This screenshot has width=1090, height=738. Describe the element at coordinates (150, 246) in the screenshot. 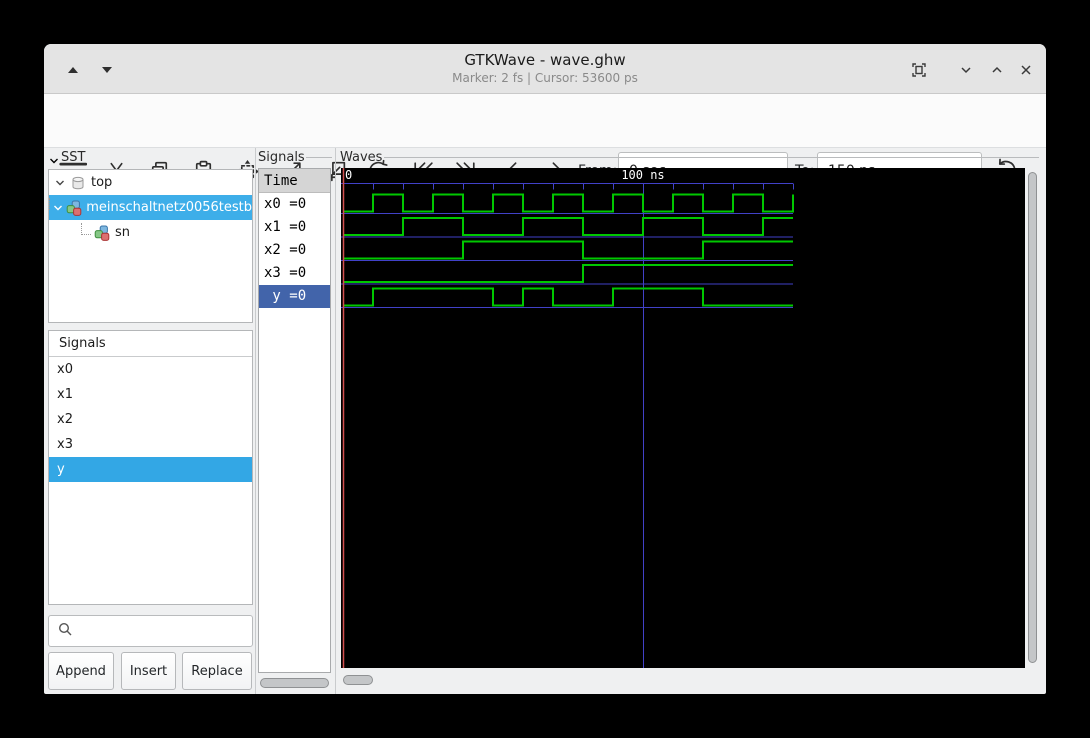

I see `sst-tree: top meinschaltnetz0056testb sn` at that location.